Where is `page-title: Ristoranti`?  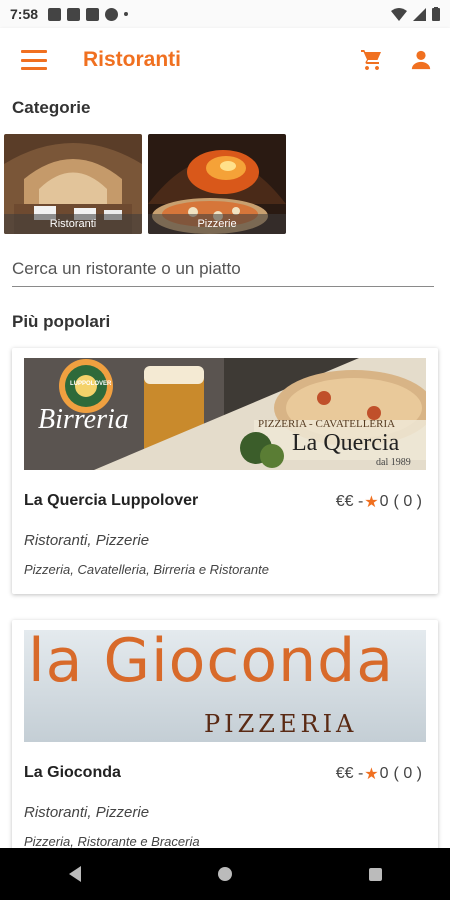 page-title: Ristoranti is located at coordinates (132, 59).